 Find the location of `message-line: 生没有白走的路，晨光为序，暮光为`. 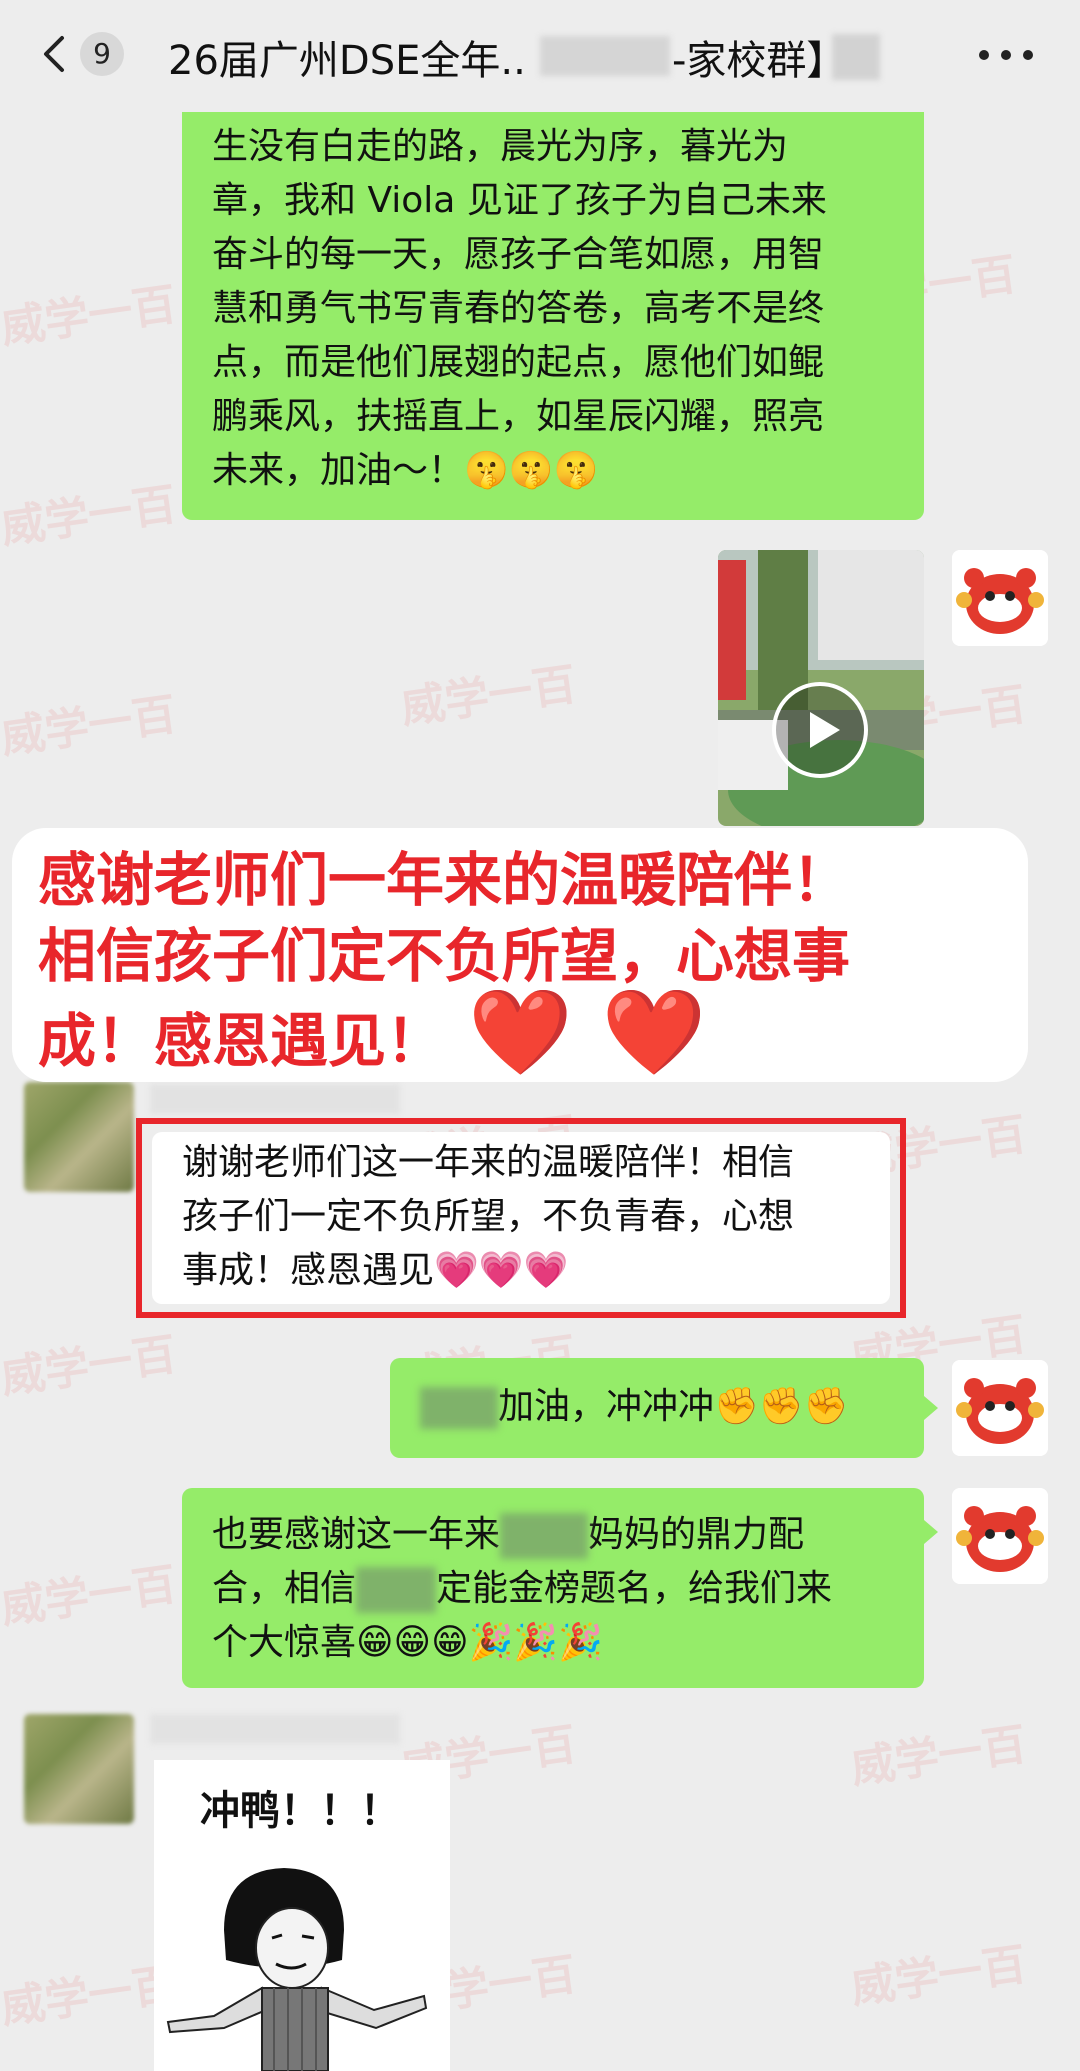

message-line: 生没有白走的路，晨光为序，暮光为 is located at coordinates (500, 146).